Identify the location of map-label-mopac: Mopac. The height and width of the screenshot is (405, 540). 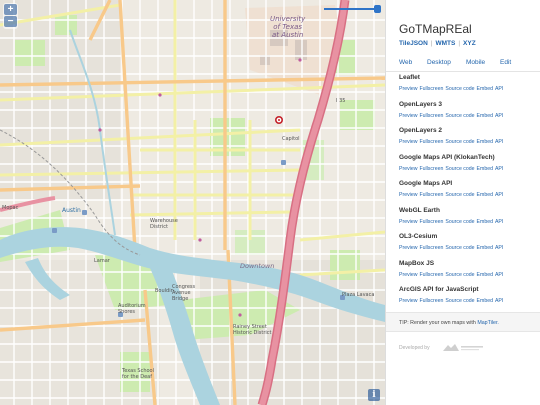
(10, 208).